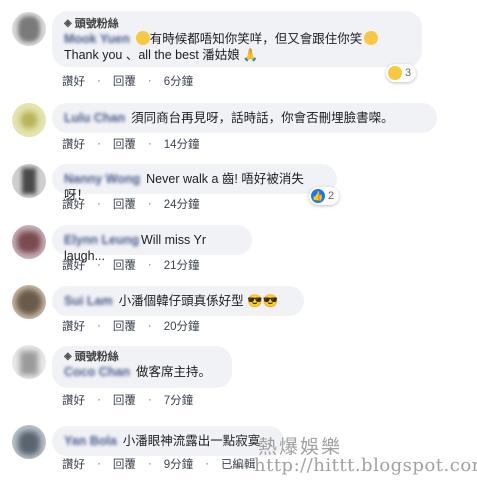 The image size is (477, 480). What do you see at coordinates (191, 441) in the screenshot?
I see `comment-text: 小潘眼神流露出一點寂寞` at bounding box center [191, 441].